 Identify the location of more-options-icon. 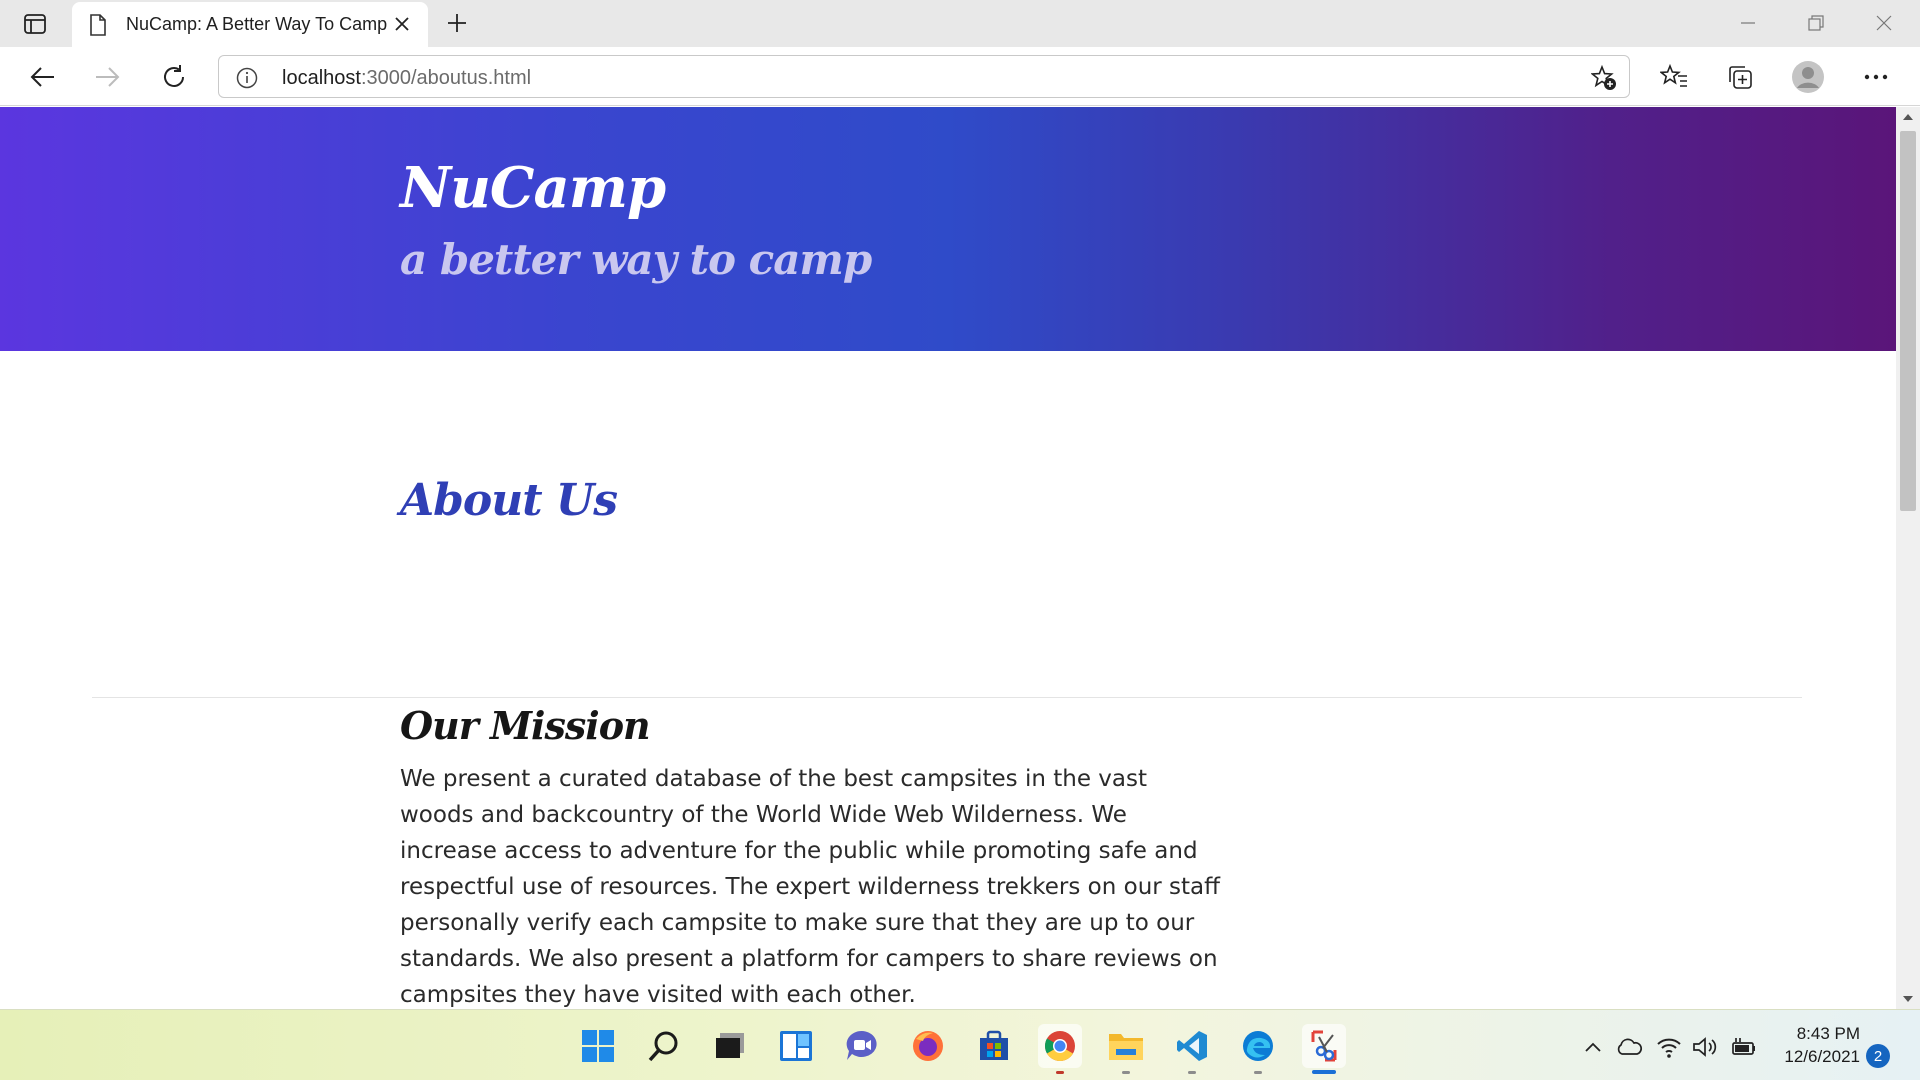
(1876, 77).